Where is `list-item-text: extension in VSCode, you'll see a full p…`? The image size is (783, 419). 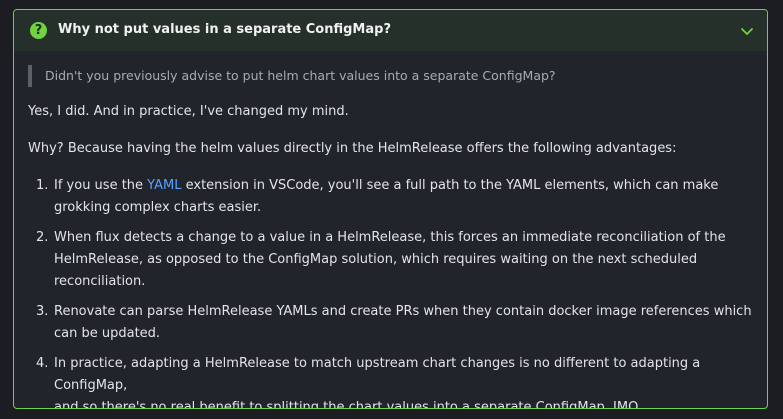
list-item-text: extension in VSCode, you'll see a full p… is located at coordinates (450, 185).